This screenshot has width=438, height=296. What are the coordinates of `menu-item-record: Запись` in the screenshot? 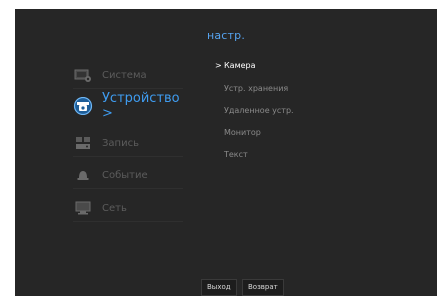 It's located at (128, 143).